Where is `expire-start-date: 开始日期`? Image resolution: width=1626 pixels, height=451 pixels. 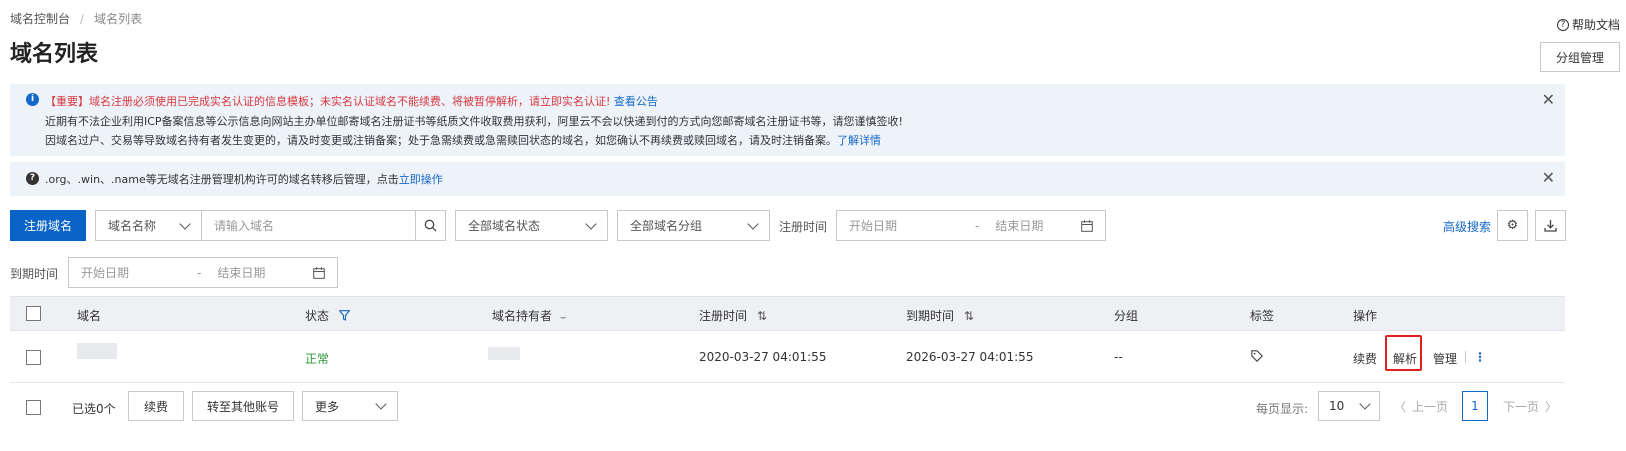
expire-start-date: 开始日期 is located at coordinates (105, 272).